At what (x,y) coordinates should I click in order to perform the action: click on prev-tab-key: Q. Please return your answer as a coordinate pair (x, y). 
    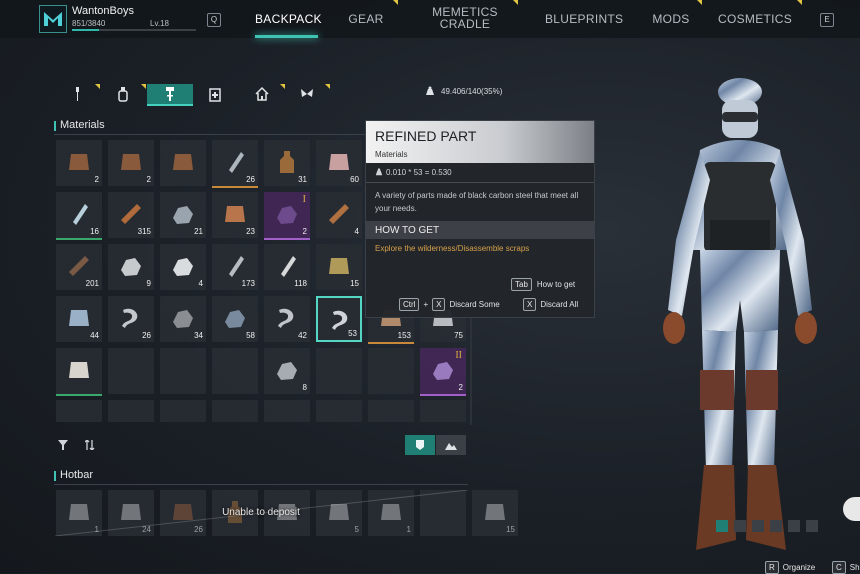
    Looking at the image, I should click on (214, 20).